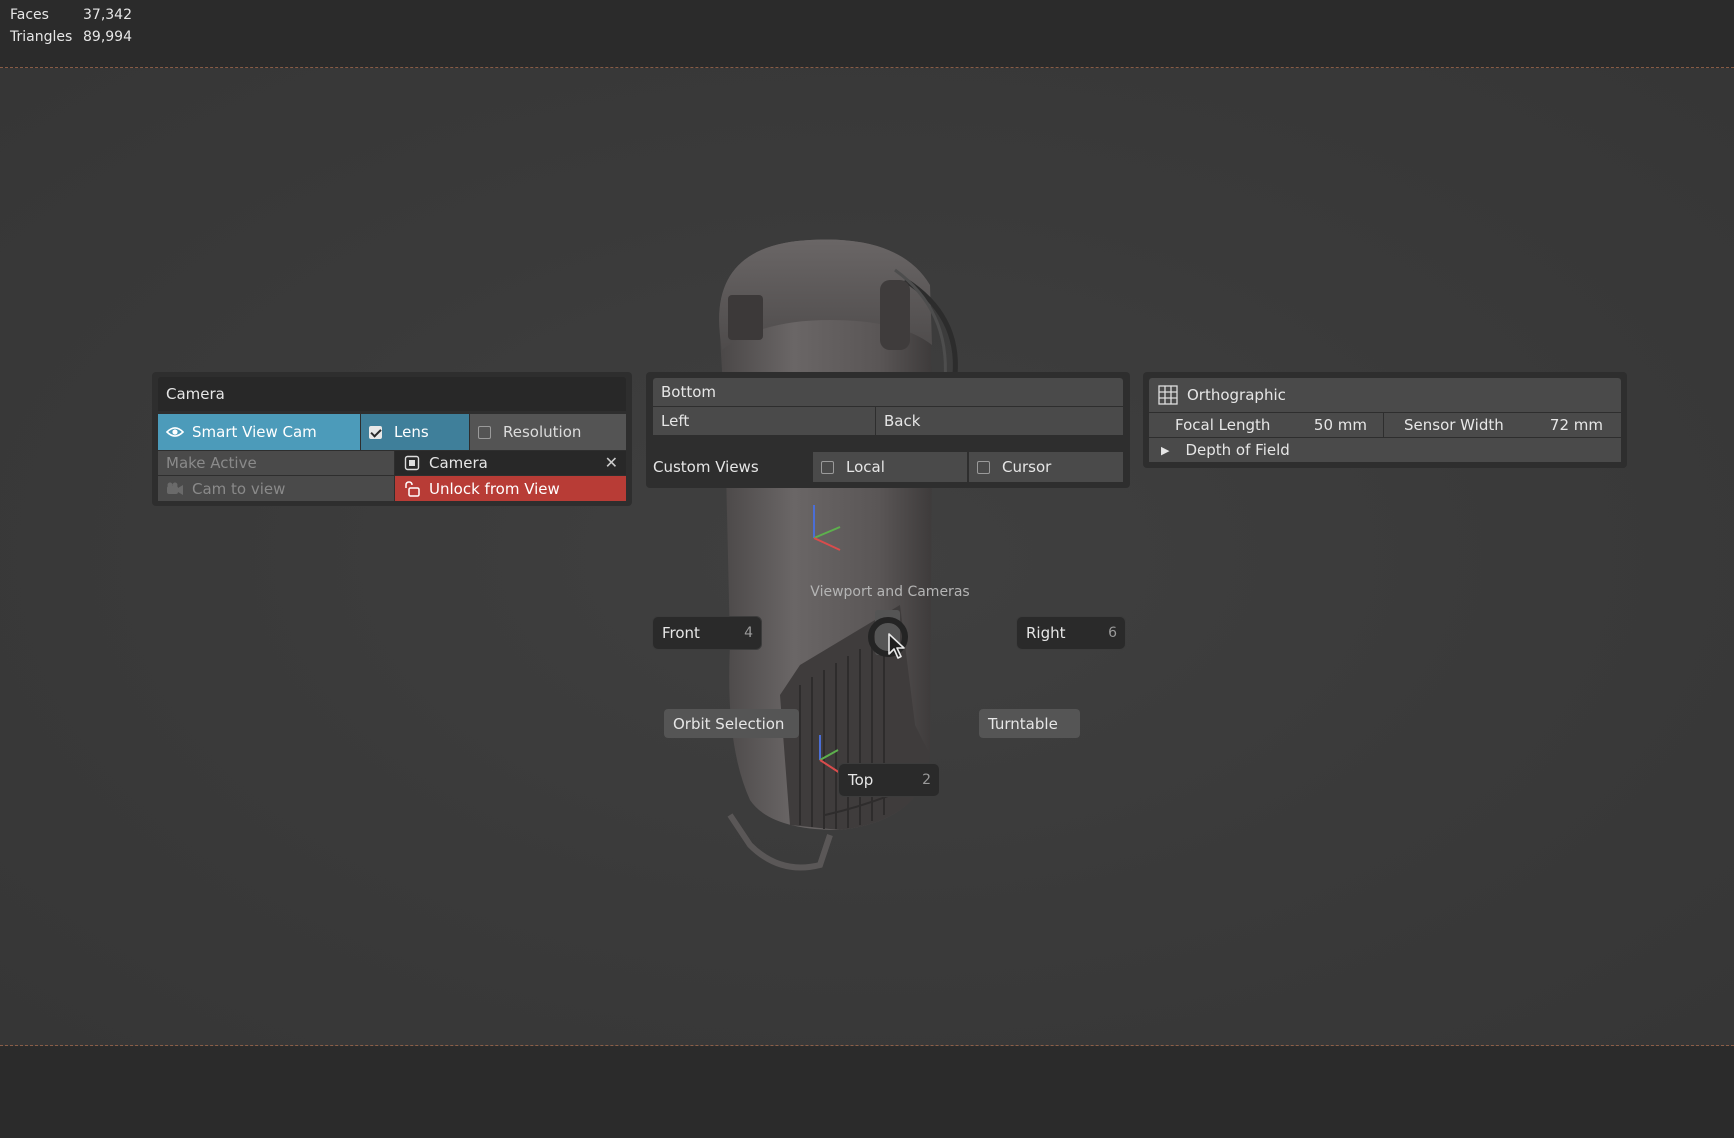 Image resolution: width=1734 pixels, height=1138 pixels. I want to click on focal-length-label: Focal Length, so click(1223, 425).